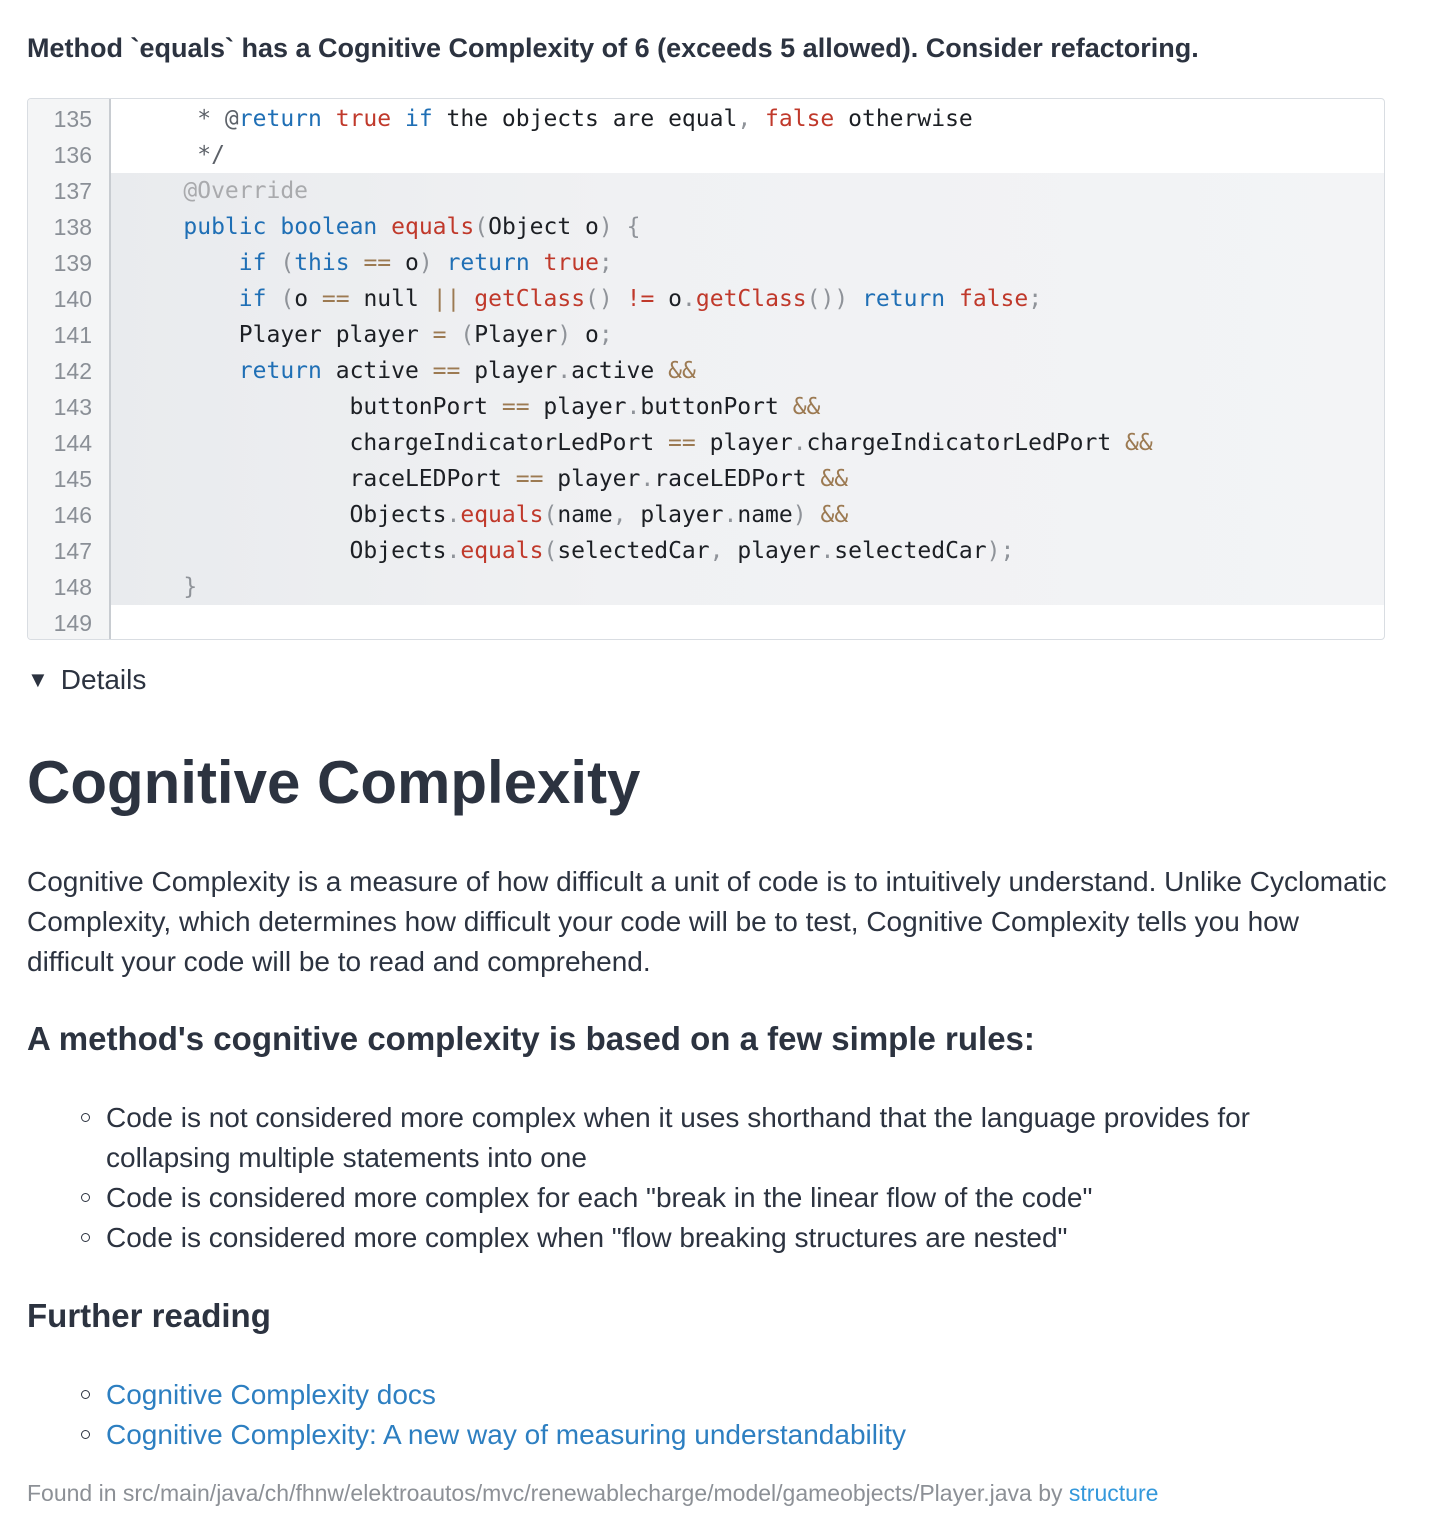  What do you see at coordinates (377, 371) in the screenshot?
I see `code-token: active` at bounding box center [377, 371].